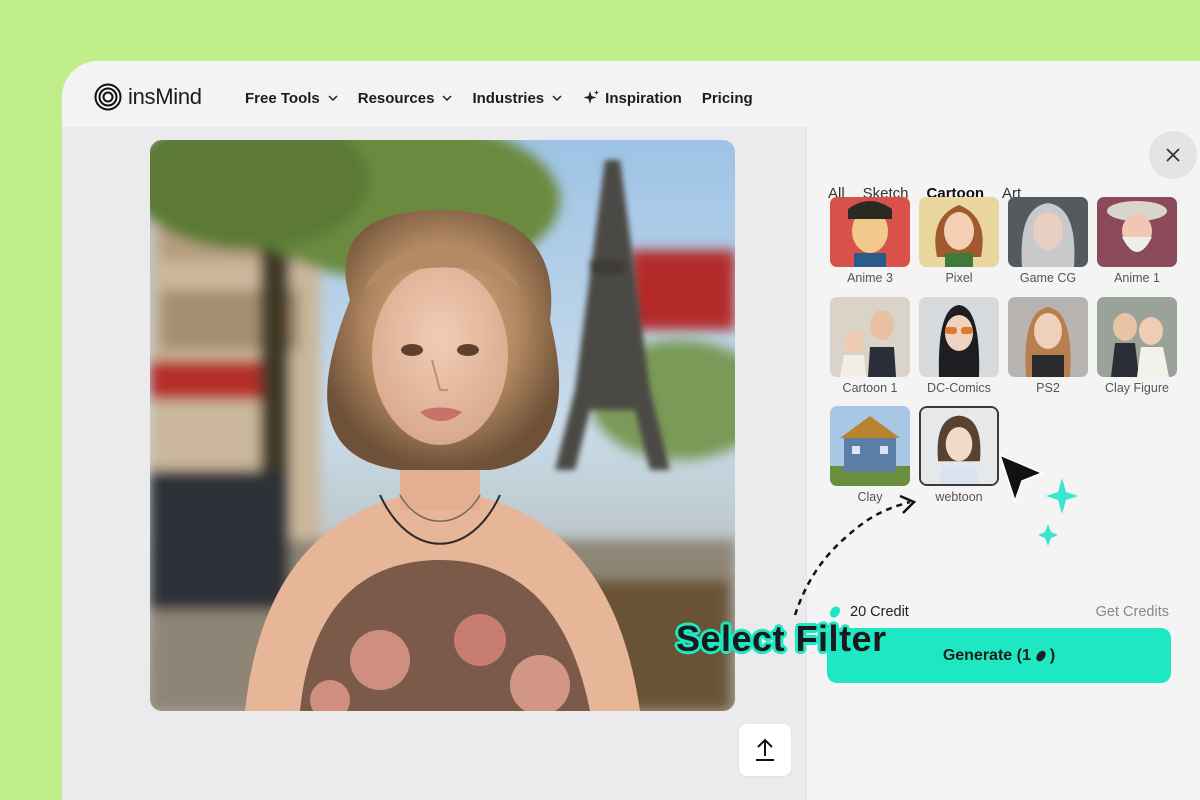 The image size is (1200, 800). I want to click on close-icon, so click(1173, 155).